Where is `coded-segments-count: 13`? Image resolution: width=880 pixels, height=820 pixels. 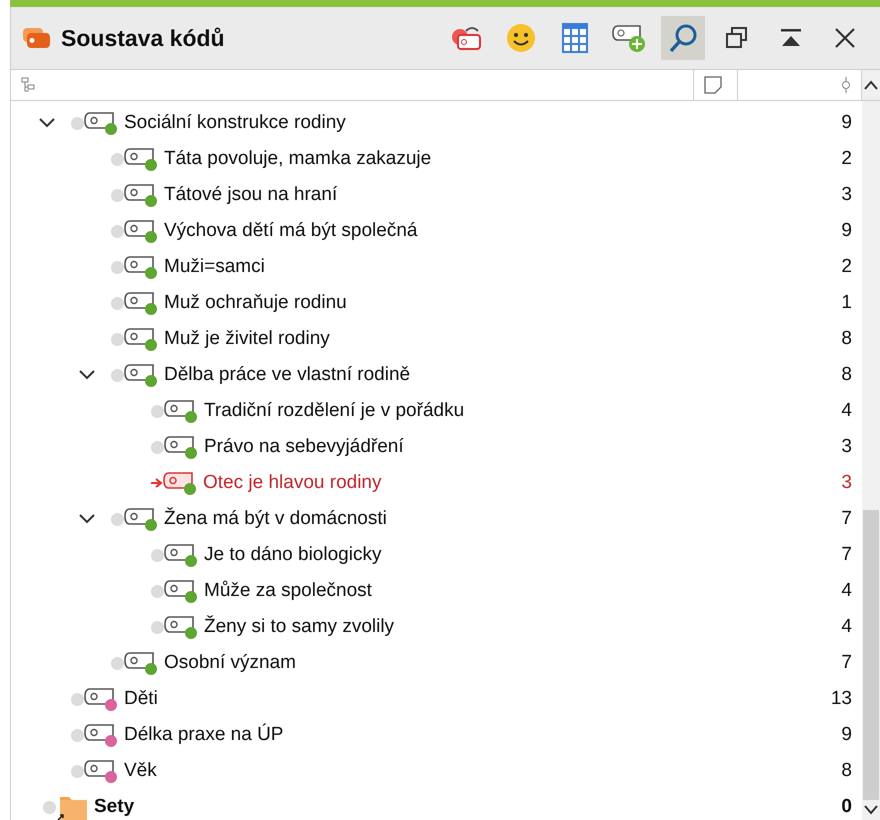
coded-segments-count: 13 is located at coordinates (841, 699).